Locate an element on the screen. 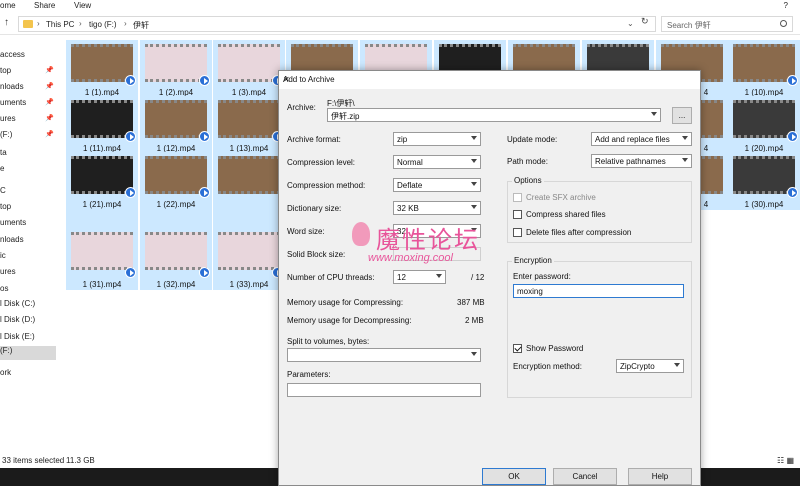  archive-format-select: zip is located at coordinates (437, 139).